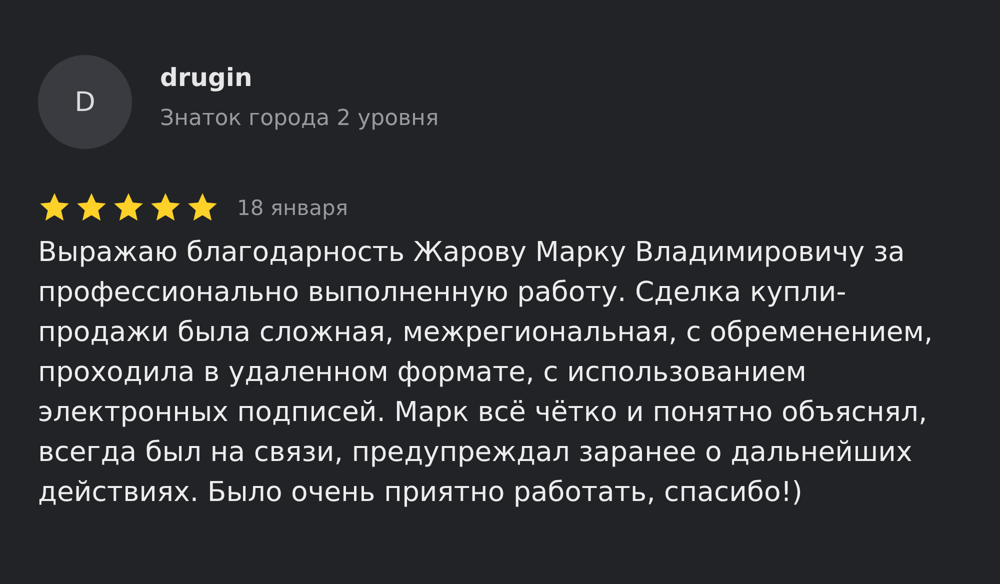  What do you see at coordinates (292, 208) in the screenshot?
I see `review-date: 18 января` at bounding box center [292, 208].